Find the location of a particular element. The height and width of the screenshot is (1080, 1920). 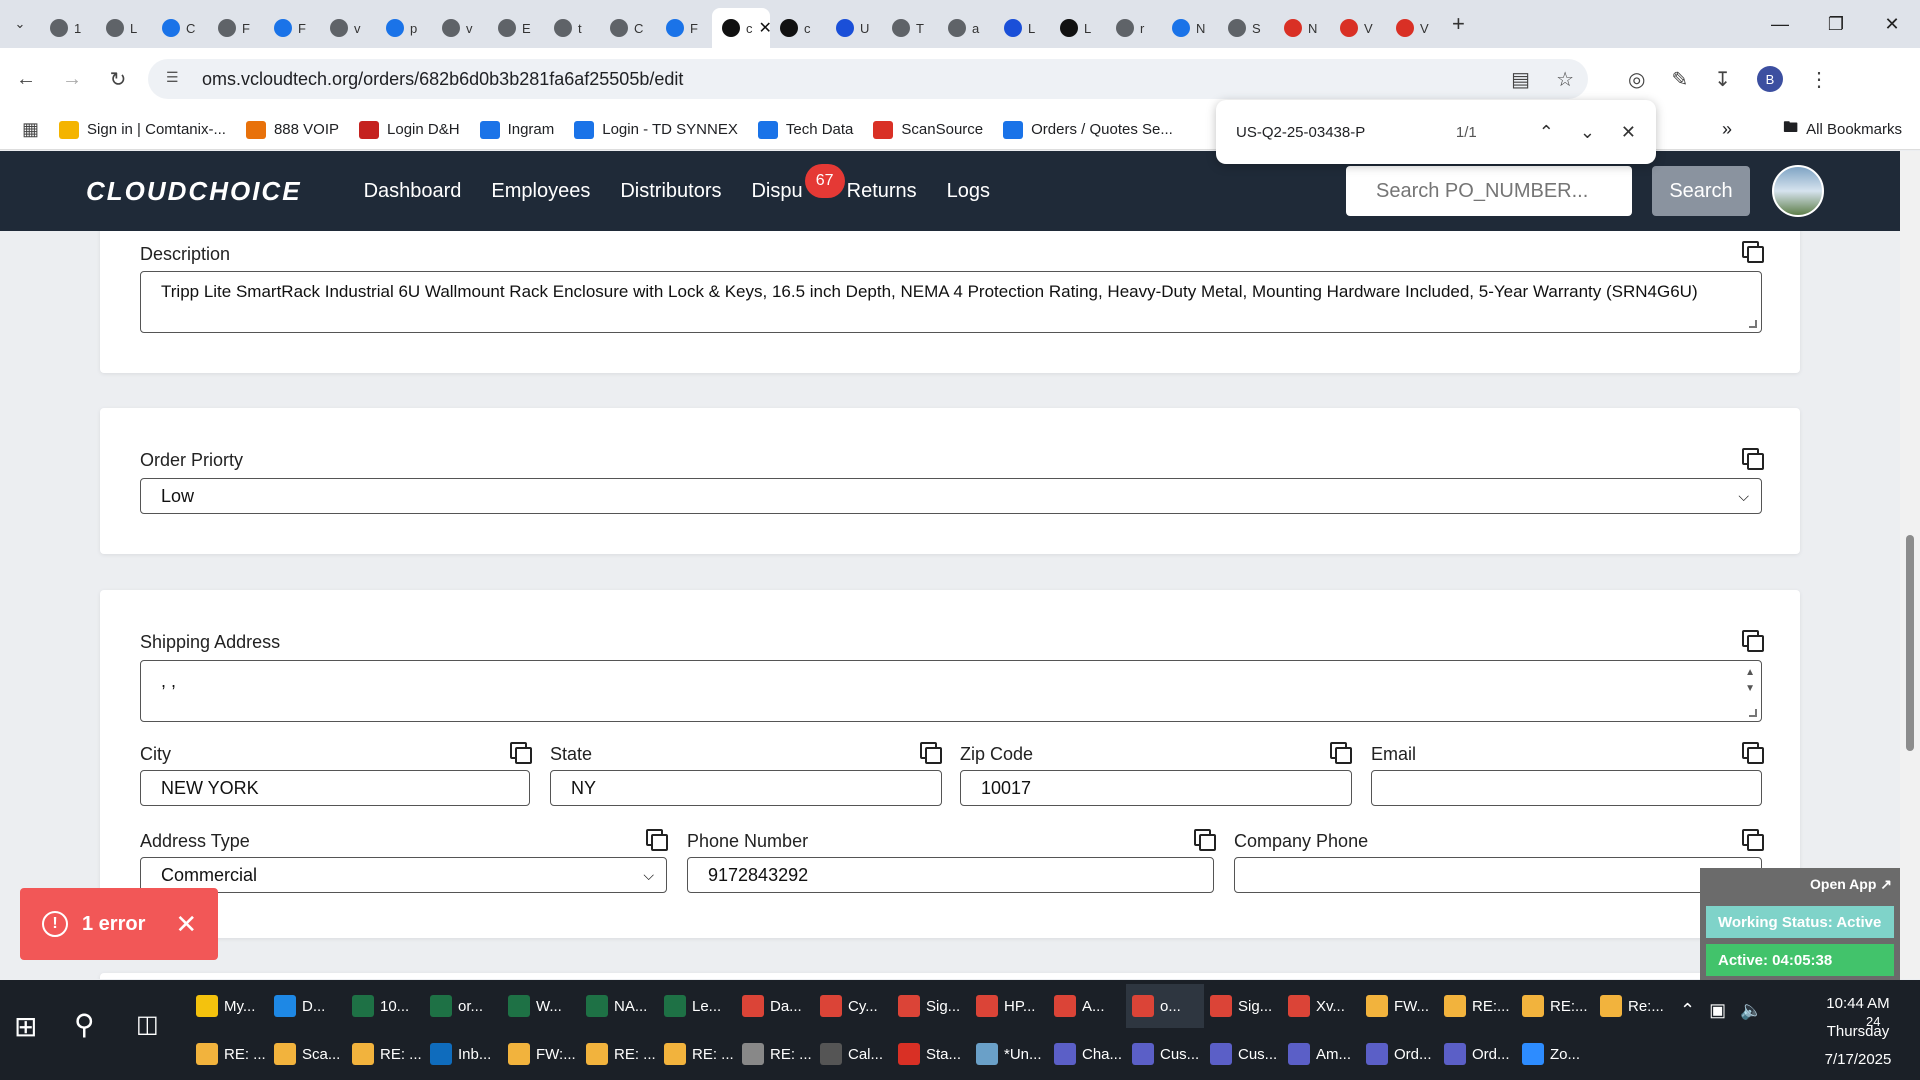

browser-tab: C is located at coordinates (628, 28).